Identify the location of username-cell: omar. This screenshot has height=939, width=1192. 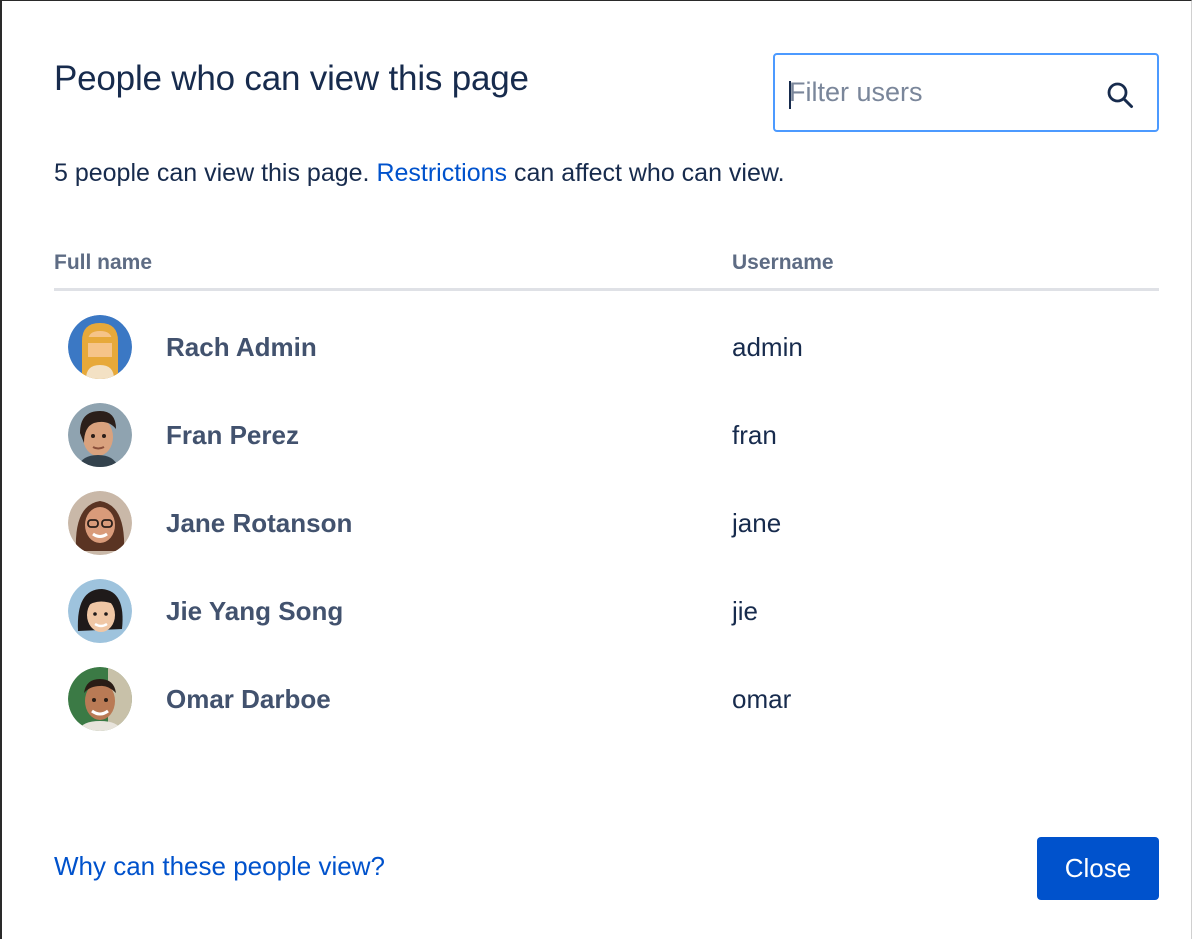
(762, 699).